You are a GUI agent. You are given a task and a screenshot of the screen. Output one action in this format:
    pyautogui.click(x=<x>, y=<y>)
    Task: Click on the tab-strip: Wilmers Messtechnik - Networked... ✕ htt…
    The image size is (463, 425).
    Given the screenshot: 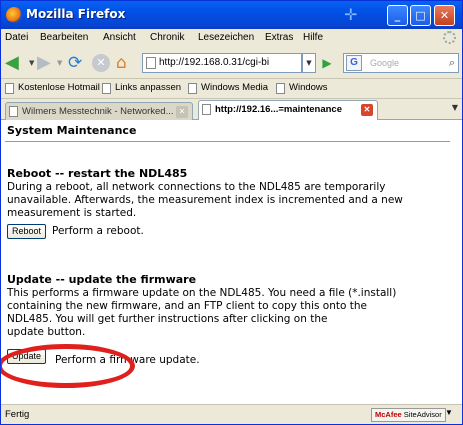 What is the action you would take?
    pyautogui.click(x=231, y=109)
    